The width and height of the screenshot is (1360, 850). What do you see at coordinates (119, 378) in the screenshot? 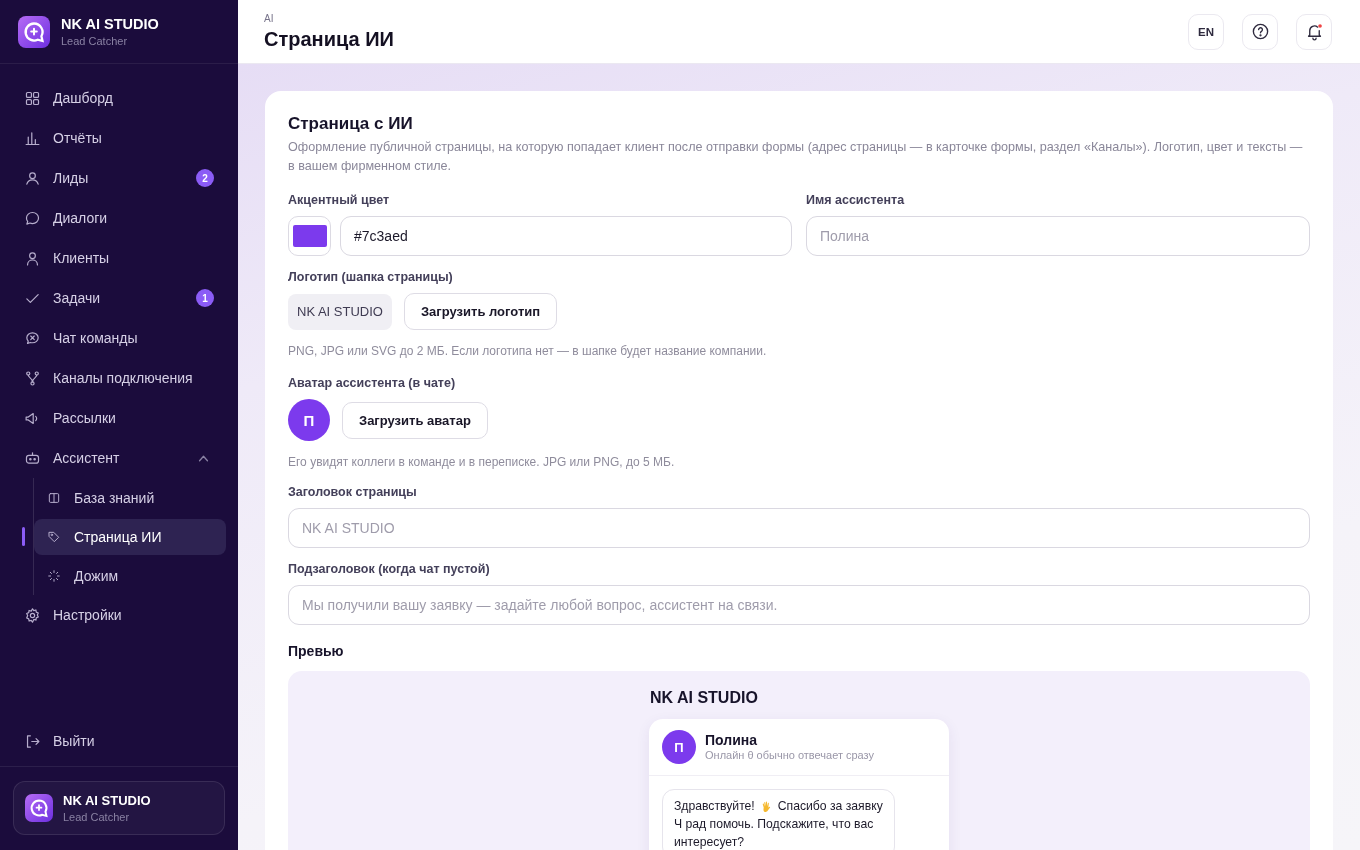
I see `nav-item: Каналы подключения` at bounding box center [119, 378].